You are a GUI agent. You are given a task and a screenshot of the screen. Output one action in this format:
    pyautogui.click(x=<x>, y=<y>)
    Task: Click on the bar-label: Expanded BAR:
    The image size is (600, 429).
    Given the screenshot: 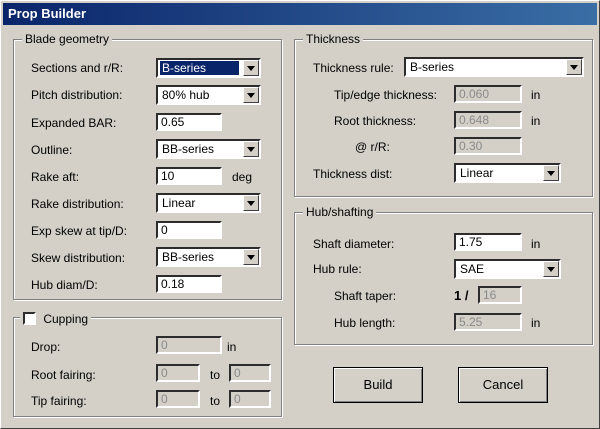 What is the action you would take?
    pyautogui.click(x=74, y=123)
    